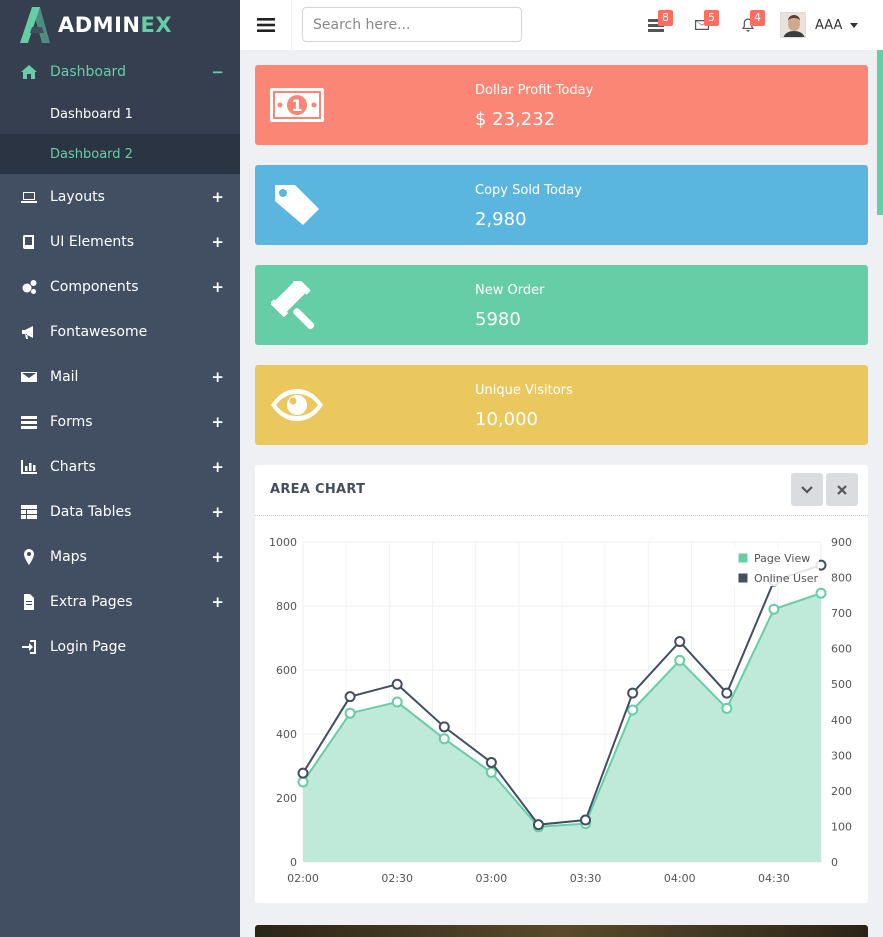 Image resolution: width=883 pixels, height=937 pixels. Describe the element at coordinates (841, 791) in the screenshot. I see `y-right-tick-label: 200` at that location.